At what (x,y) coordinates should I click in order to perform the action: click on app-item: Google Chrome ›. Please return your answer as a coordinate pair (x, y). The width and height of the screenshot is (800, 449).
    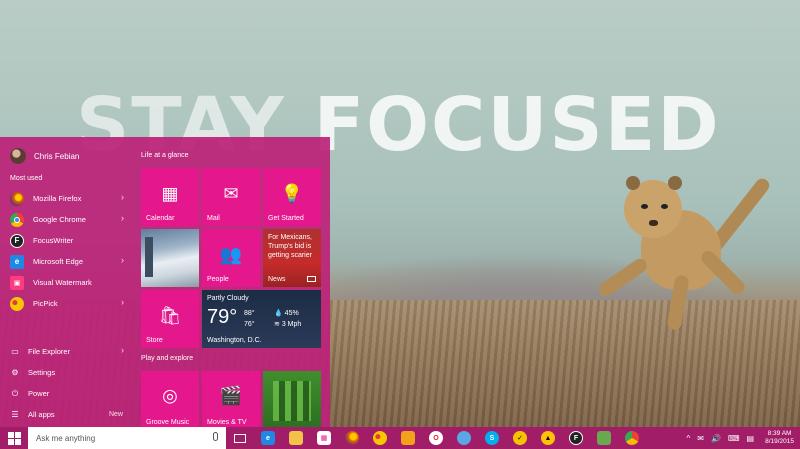
    Looking at the image, I should click on (66, 219).